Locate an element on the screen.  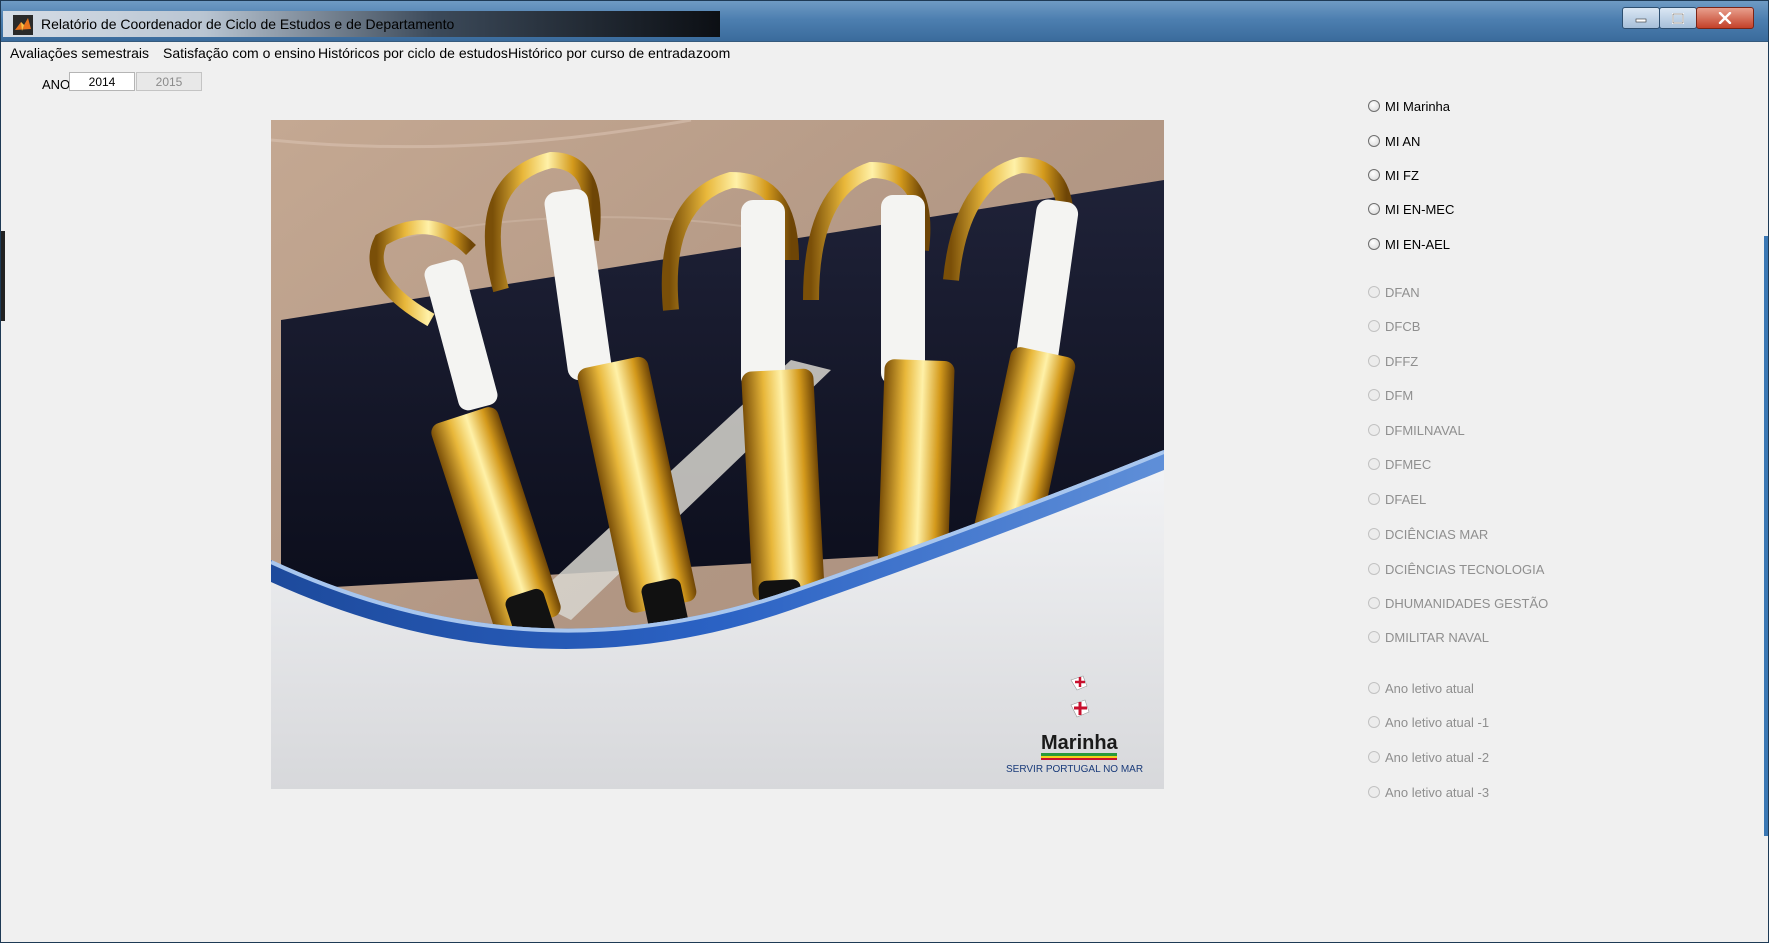
year-2014-button: 2014 is located at coordinates (102, 81).